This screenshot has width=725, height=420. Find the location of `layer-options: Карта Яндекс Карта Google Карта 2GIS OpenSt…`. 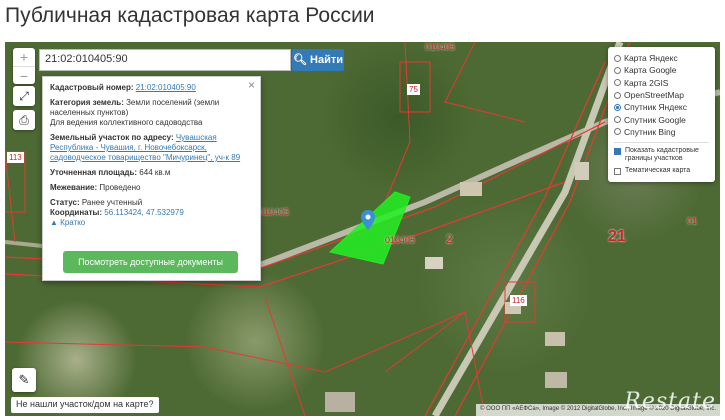

layer-options: Карта Яндекс Карта Google Карта 2GIS OpenSt… is located at coordinates (661, 95).